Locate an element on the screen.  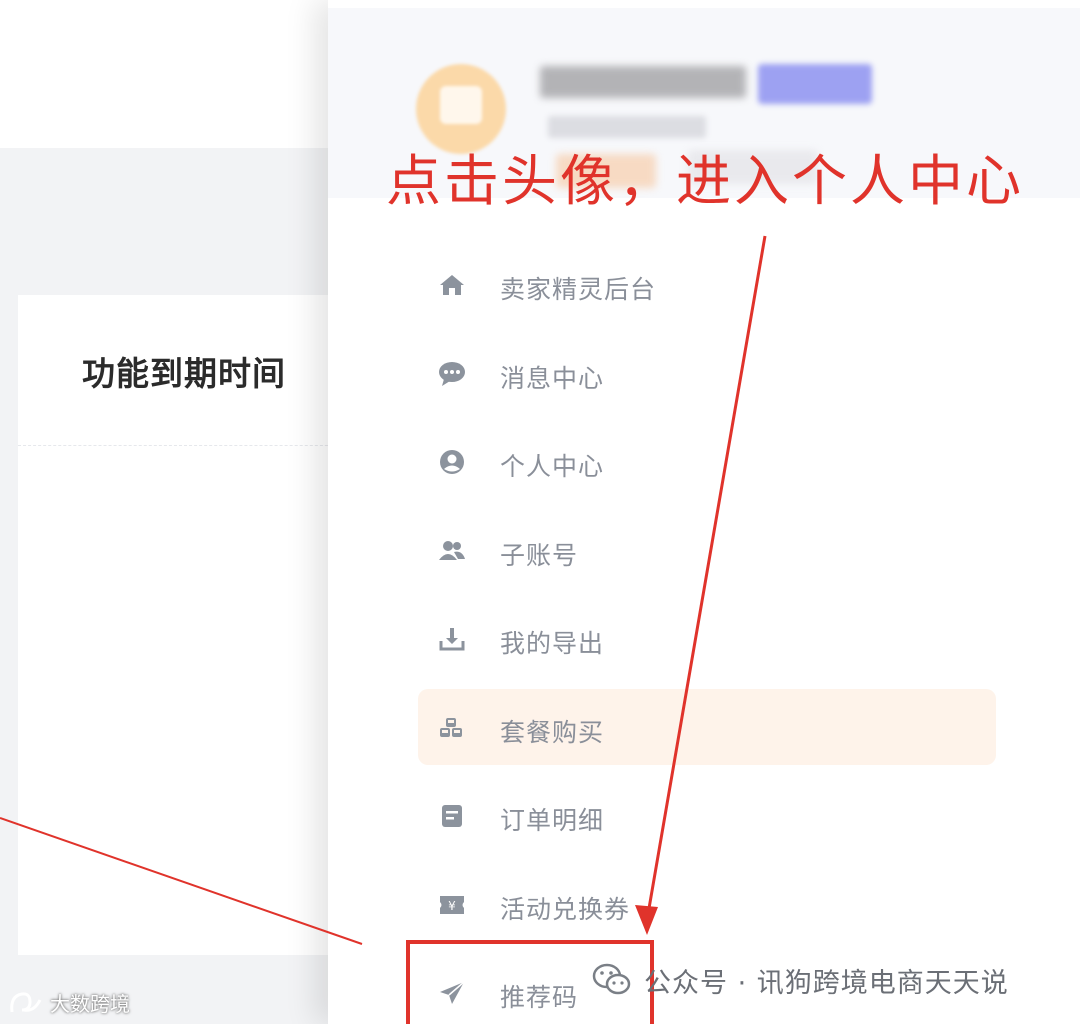
ticket-yen-icon: ¥ is located at coordinates (452, 905).